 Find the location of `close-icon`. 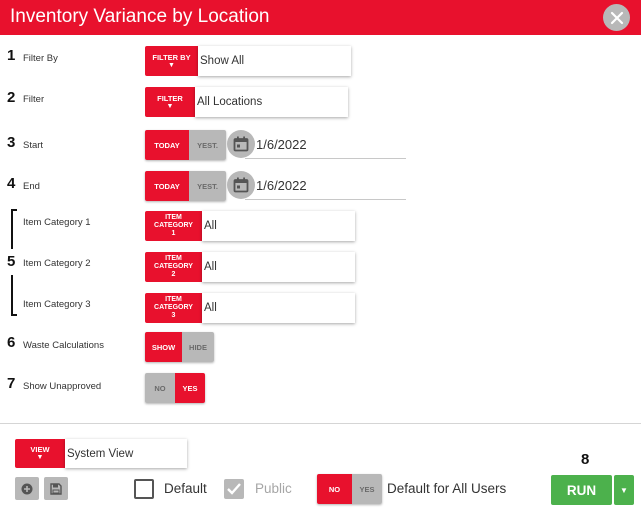

close-icon is located at coordinates (616, 17).